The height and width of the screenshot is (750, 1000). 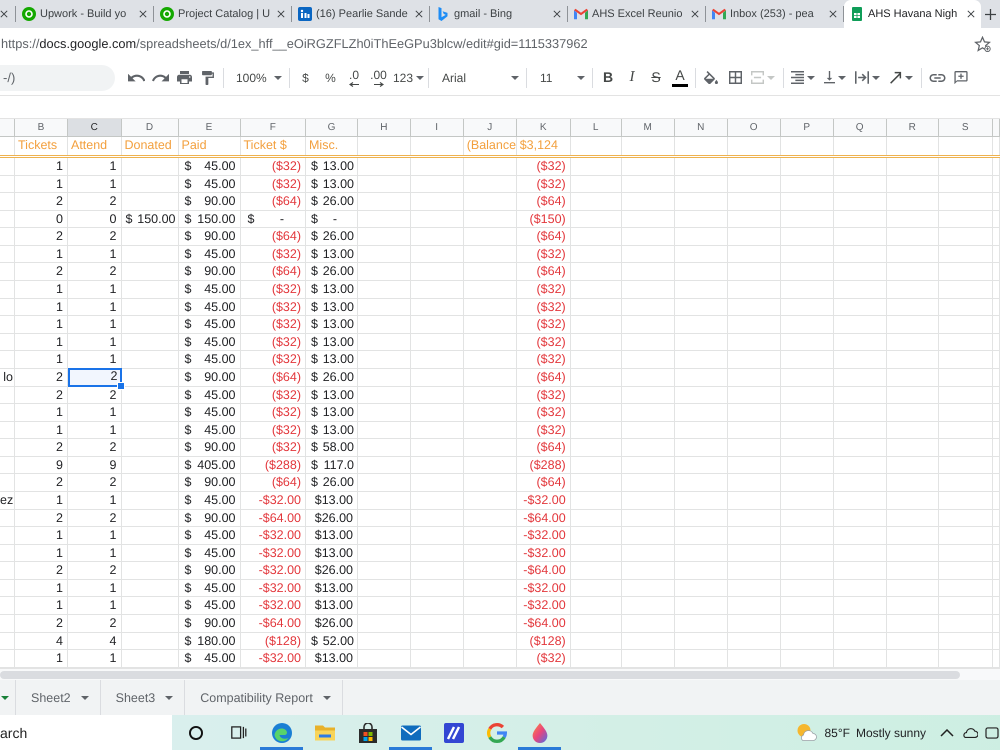 I want to click on bold-button: B, so click(x=608, y=78).